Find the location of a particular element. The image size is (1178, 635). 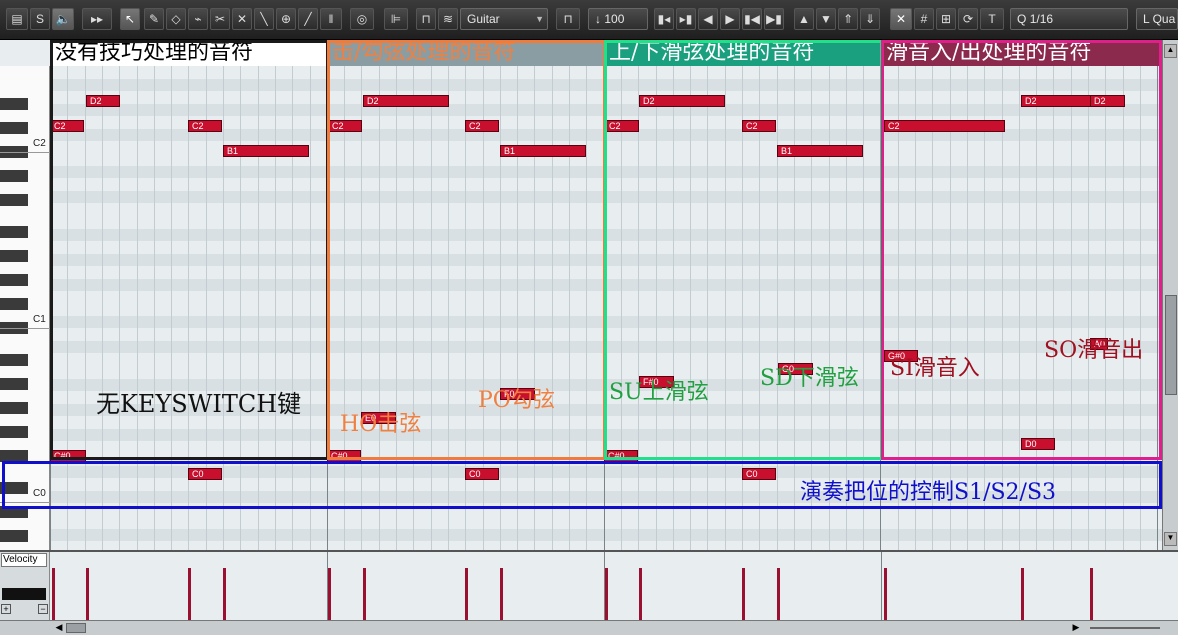

vertical-scroll-thumb is located at coordinates (1171, 345).